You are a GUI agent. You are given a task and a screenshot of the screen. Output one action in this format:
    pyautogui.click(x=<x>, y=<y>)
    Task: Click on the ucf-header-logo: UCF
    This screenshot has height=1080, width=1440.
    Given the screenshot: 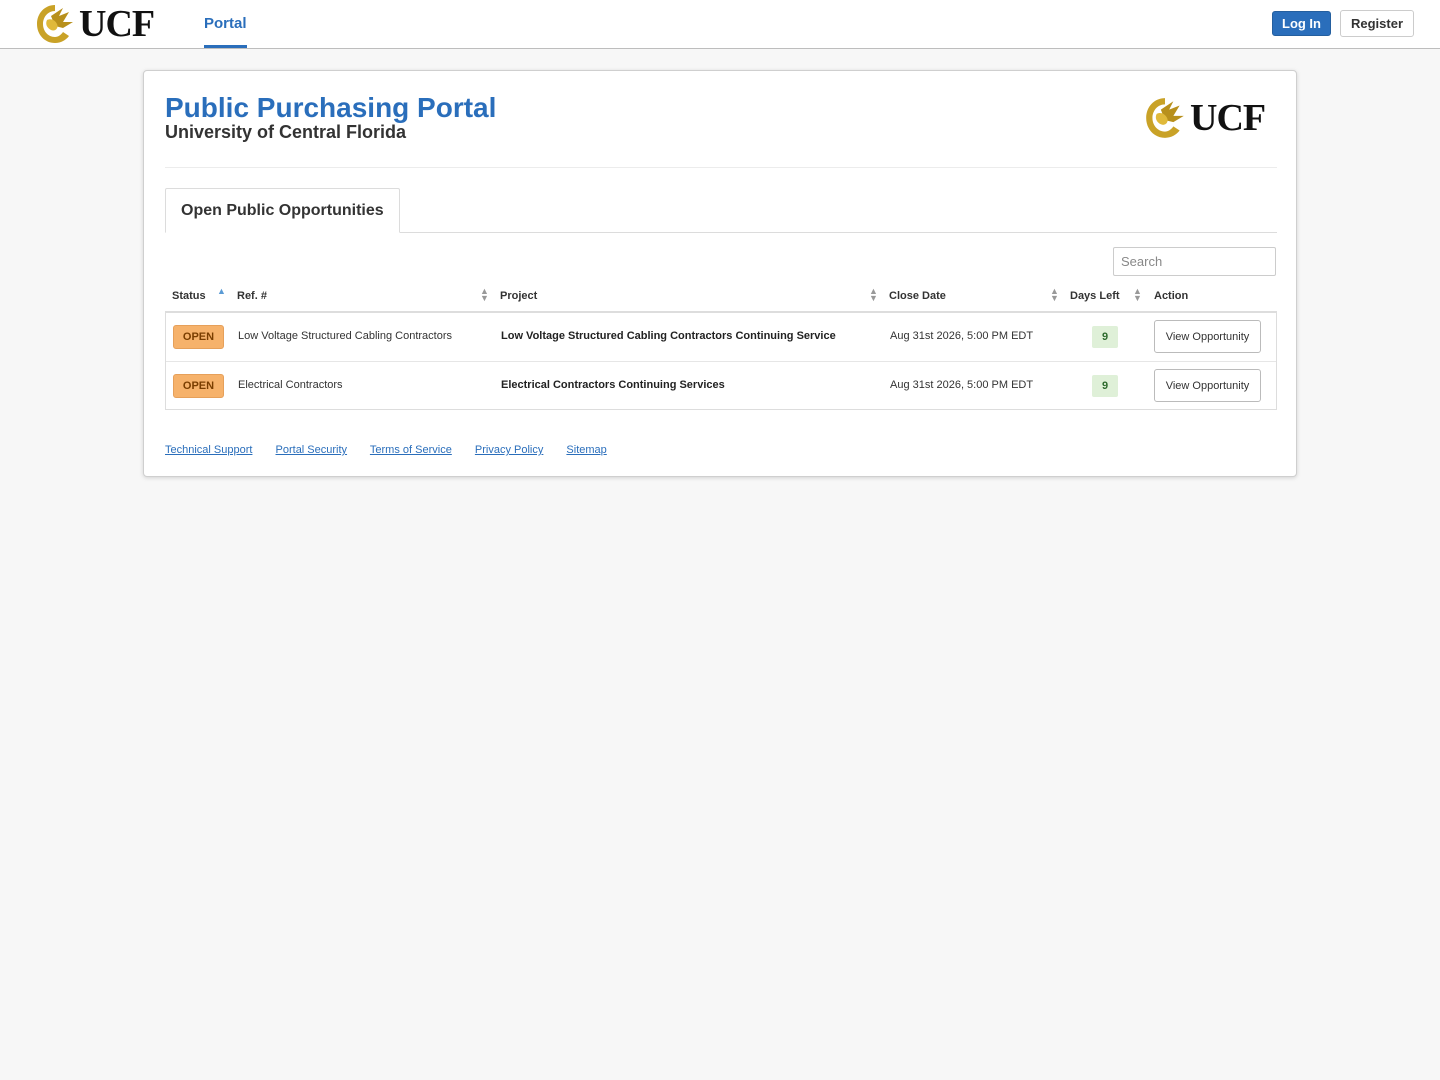 What is the action you would take?
    pyautogui.click(x=1204, y=118)
    